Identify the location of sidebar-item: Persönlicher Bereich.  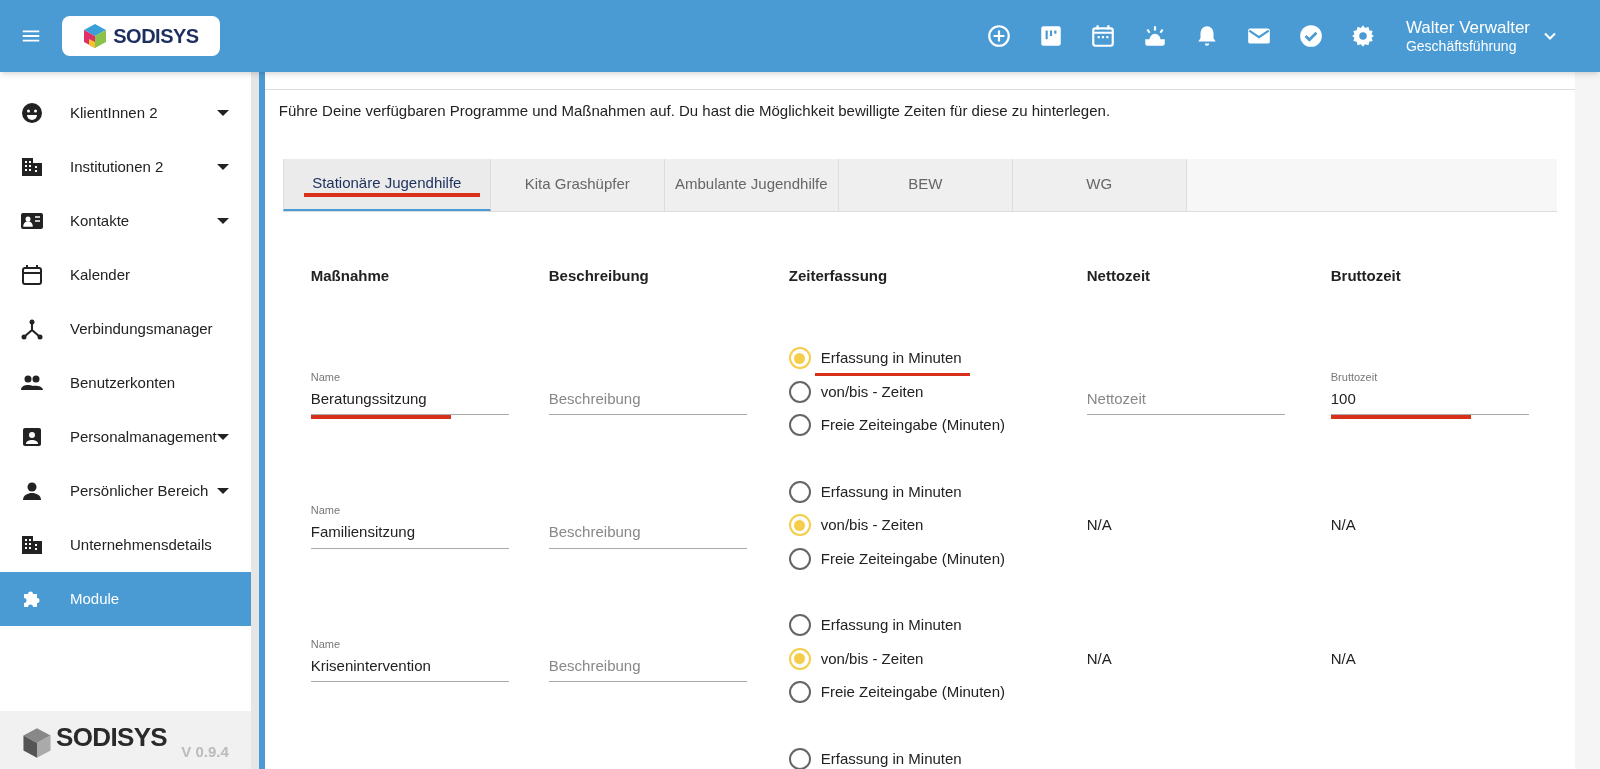
(125, 491).